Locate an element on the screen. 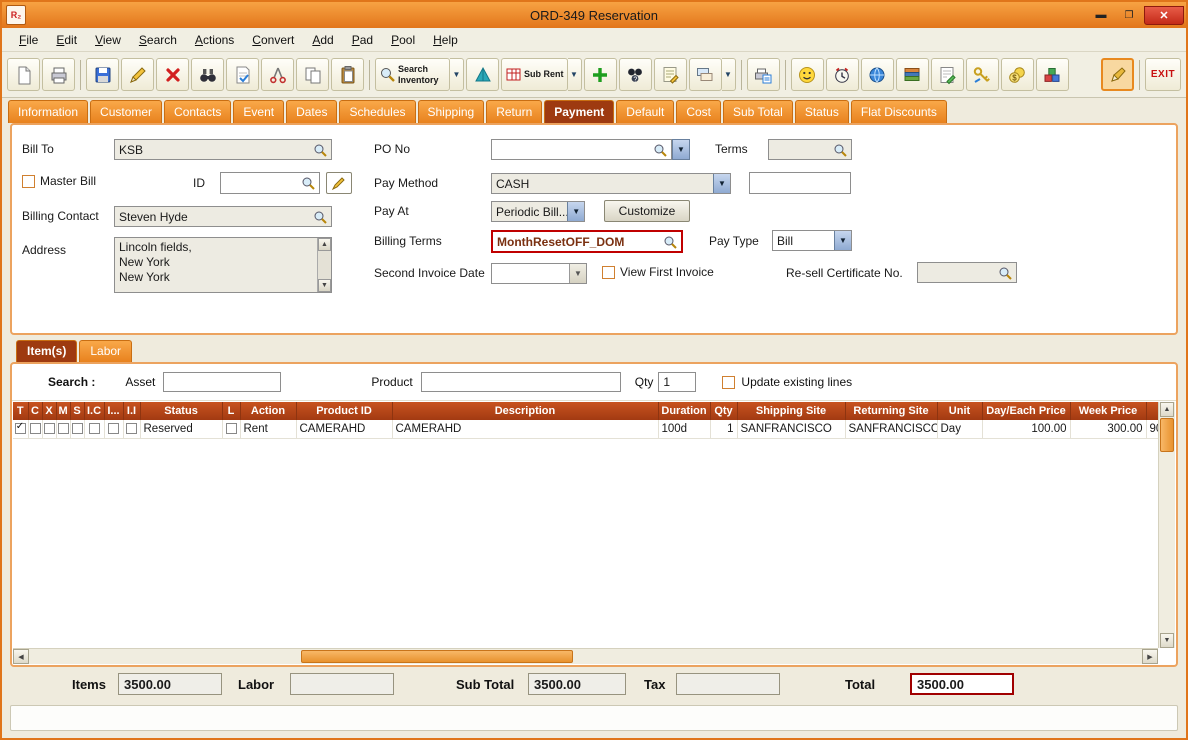  delete-button is located at coordinates (172, 74).